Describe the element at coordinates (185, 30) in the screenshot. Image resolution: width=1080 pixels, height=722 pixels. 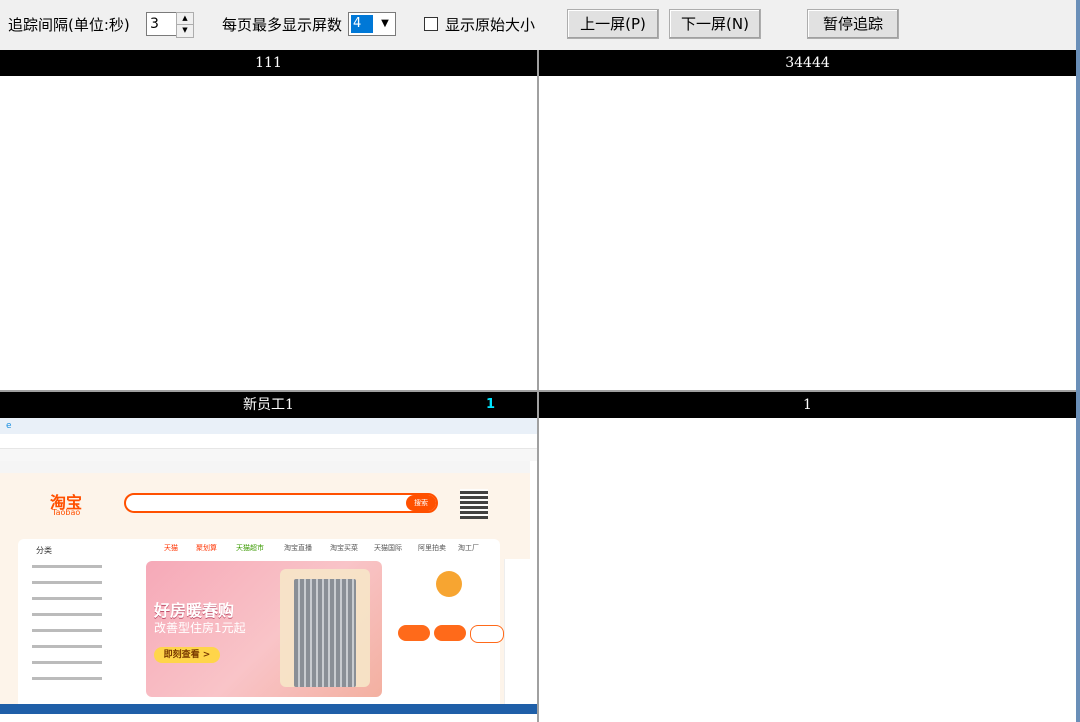
I see `spinner-down-icon: ▼` at that location.